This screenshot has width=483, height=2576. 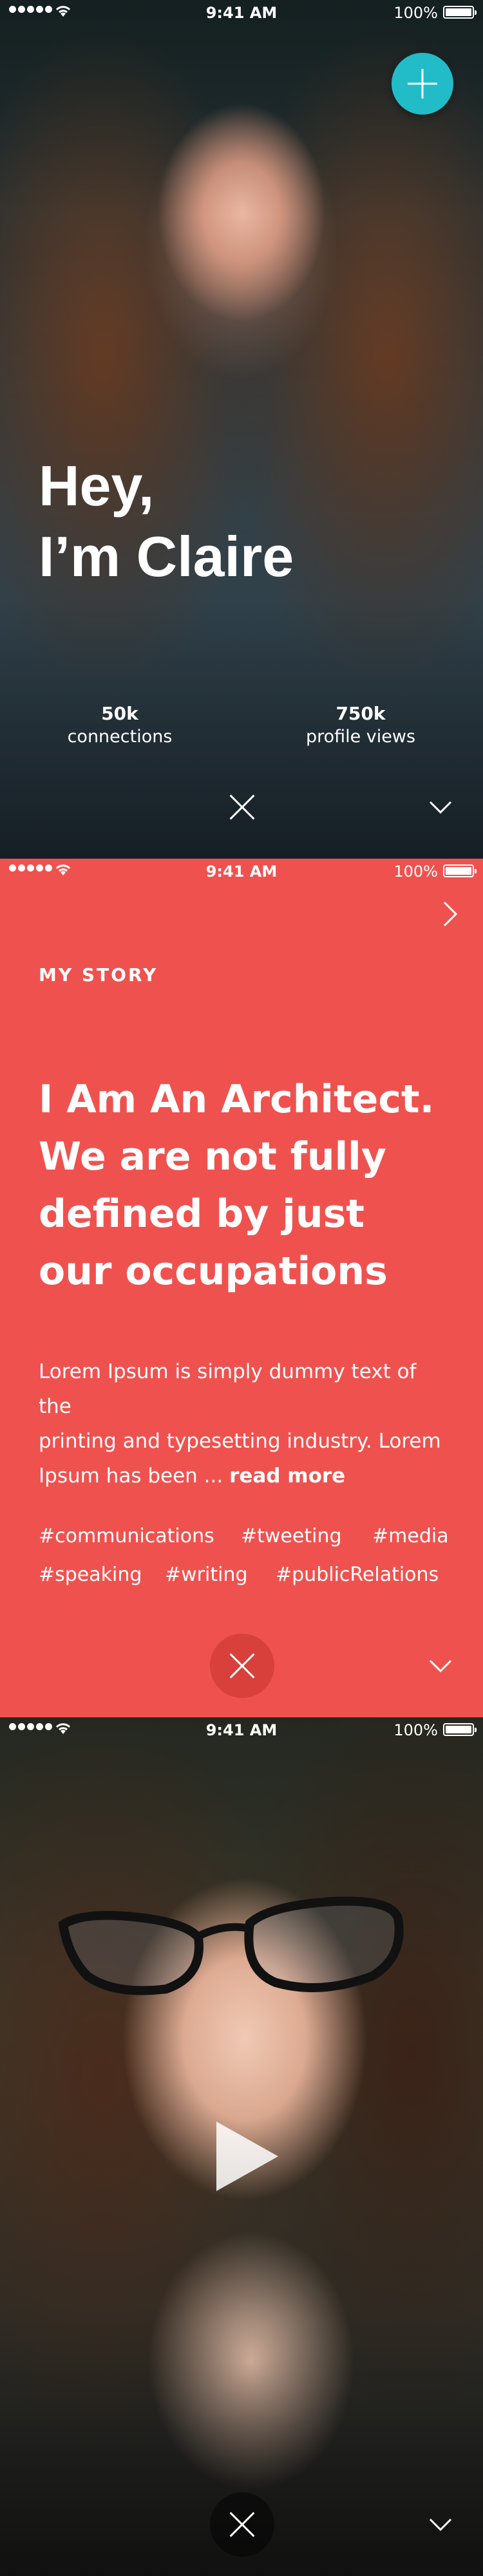 What do you see at coordinates (91, 1575) in the screenshot?
I see `hashtag: #speaking` at bounding box center [91, 1575].